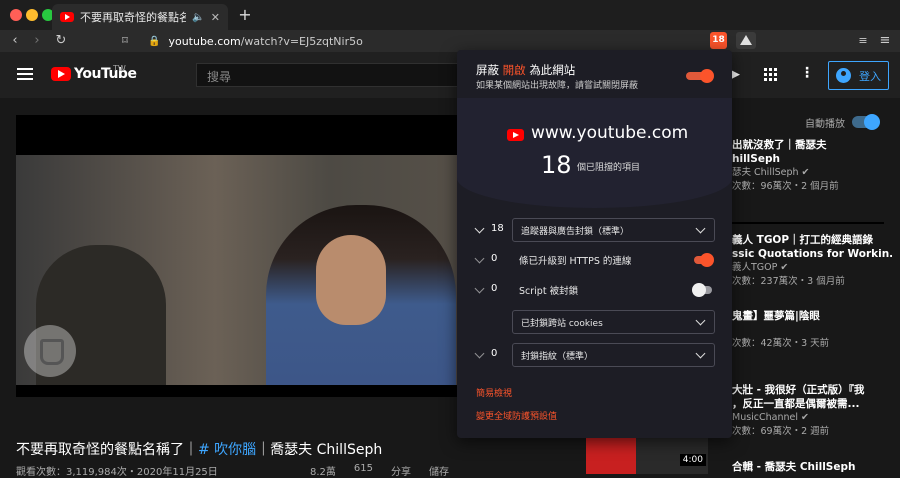  I want to click on browser-menu-icon: ≡, so click(885, 41).